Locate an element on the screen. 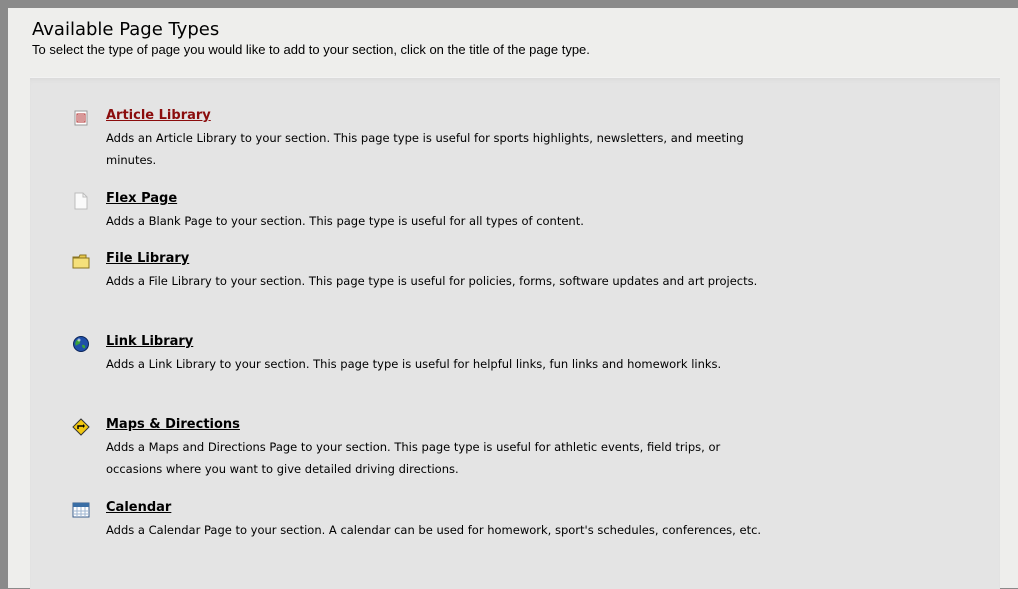 This screenshot has height=589, width=1018. calendar-link: Calendar is located at coordinates (138, 508).